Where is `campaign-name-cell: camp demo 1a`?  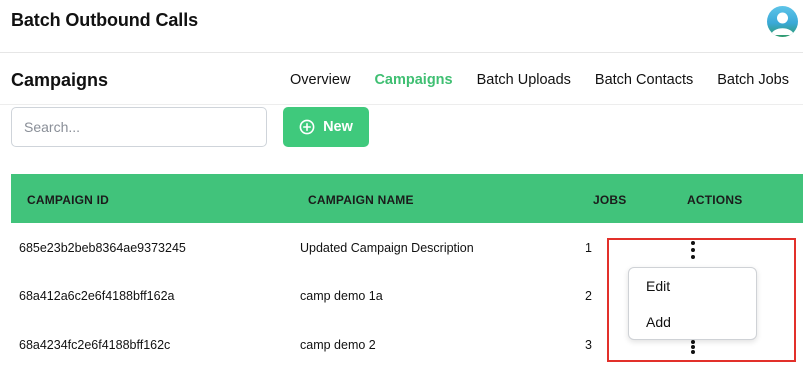 campaign-name-cell: camp demo 1a is located at coordinates (341, 296).